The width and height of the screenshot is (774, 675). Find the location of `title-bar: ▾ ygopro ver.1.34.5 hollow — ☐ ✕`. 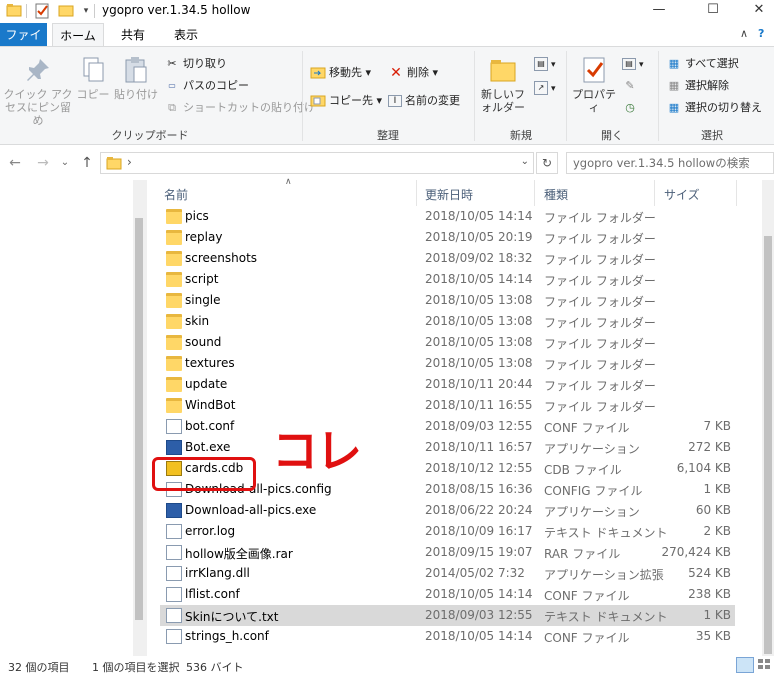

title-bar: ▾ ygopro ver.1.34.5 hollow — ☐ ✕ is located at coordinates (387, 11).